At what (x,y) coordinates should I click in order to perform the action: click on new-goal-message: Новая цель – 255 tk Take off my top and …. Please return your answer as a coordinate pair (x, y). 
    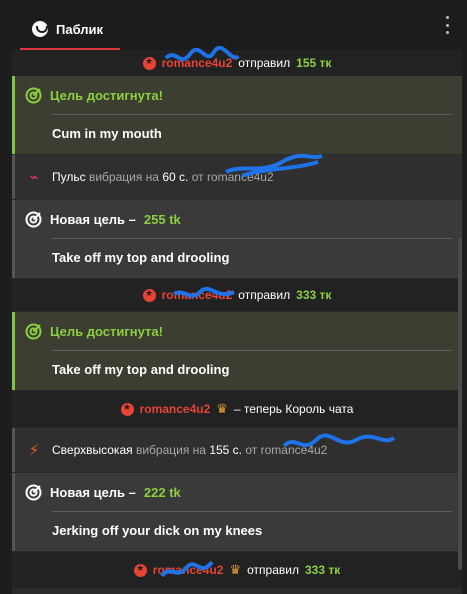
    Looking at the image, I should click on (237, 239).